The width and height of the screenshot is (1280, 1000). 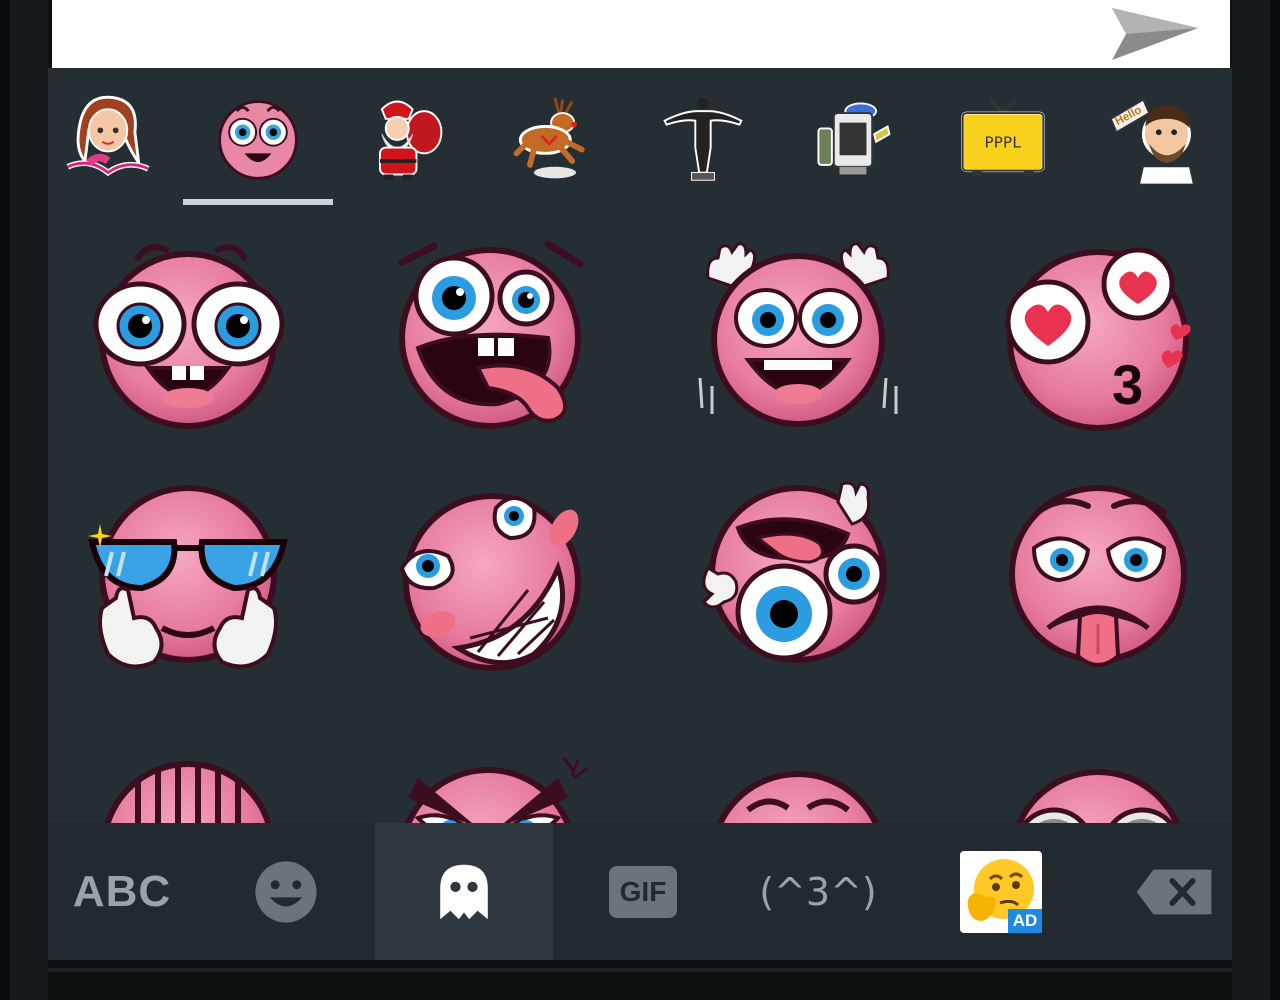 I want to click on kaomoji-tab-button: (^3^), so click(x=818, y=891).